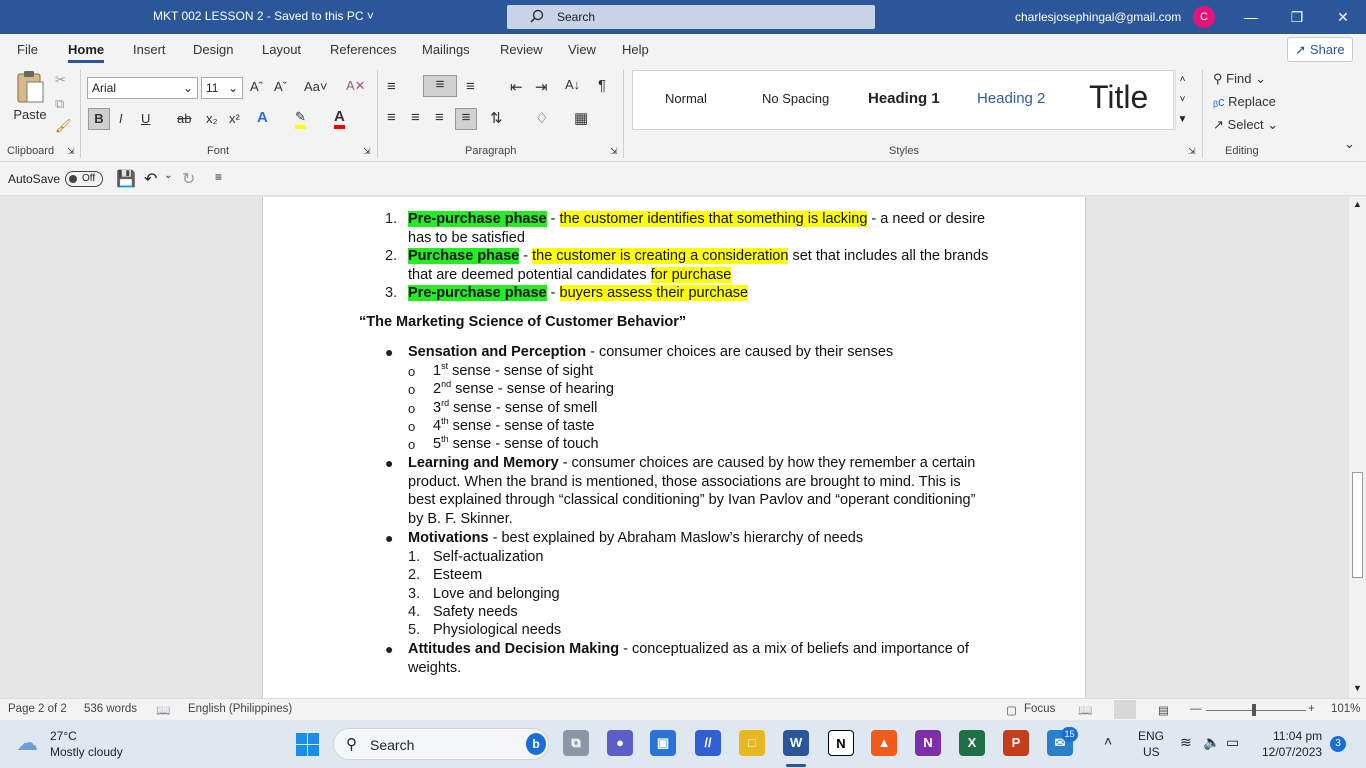 The height and width of the screenshot is (768, 1366). Describe the element at coordinates (663, 743) in the screenshot. I see `store-icon: ▣` at that location.